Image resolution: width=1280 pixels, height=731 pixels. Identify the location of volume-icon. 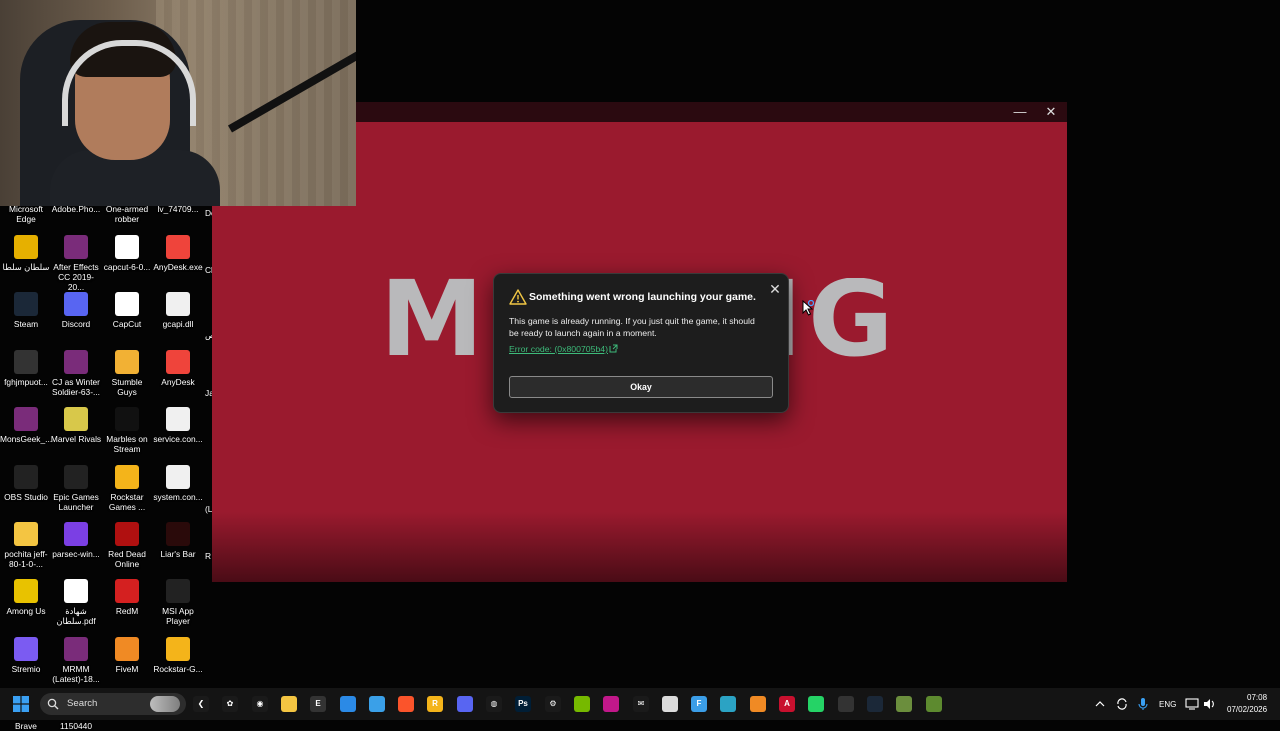
(1209, 704).